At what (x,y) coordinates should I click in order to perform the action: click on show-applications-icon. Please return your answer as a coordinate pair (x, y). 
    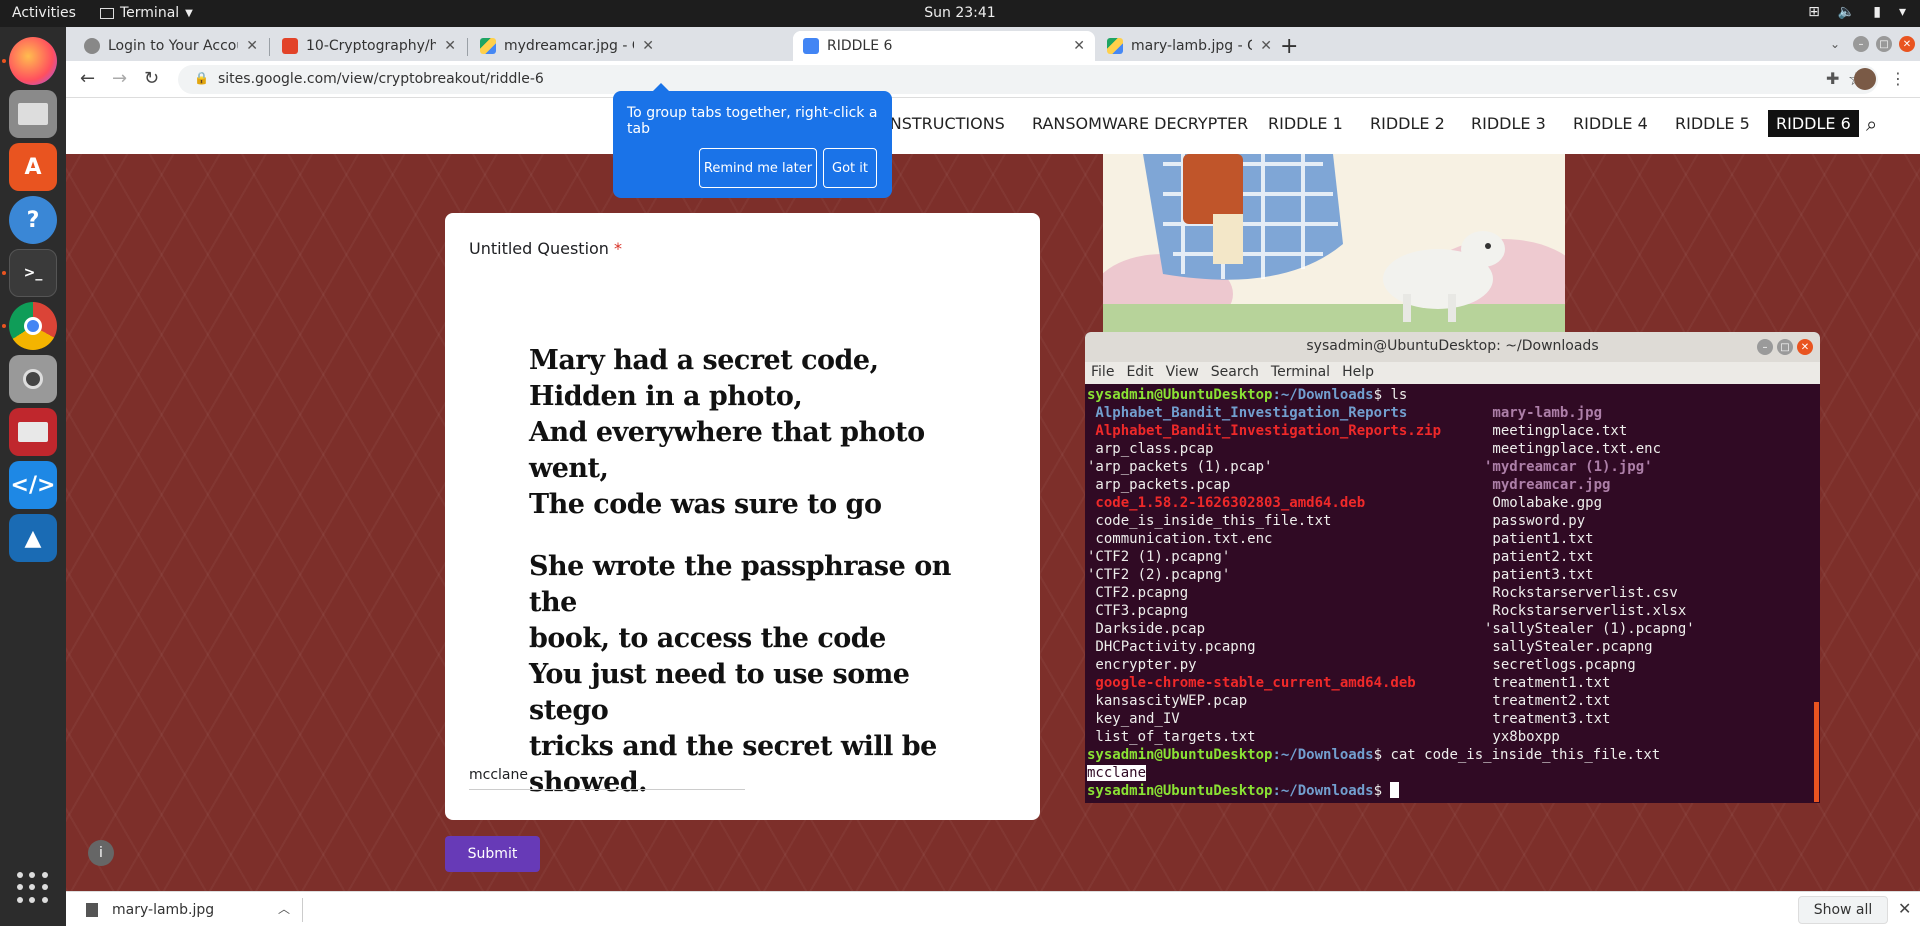
    Looking at the image, I should click on (33, 888).